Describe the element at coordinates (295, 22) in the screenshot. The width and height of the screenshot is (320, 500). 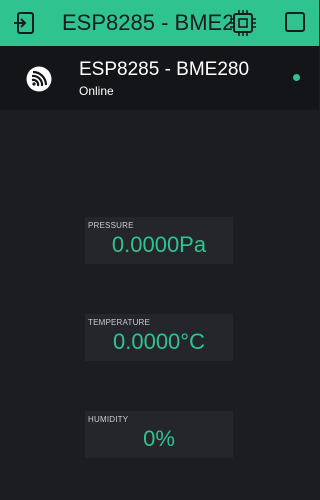
I see `square-icon` at that location.